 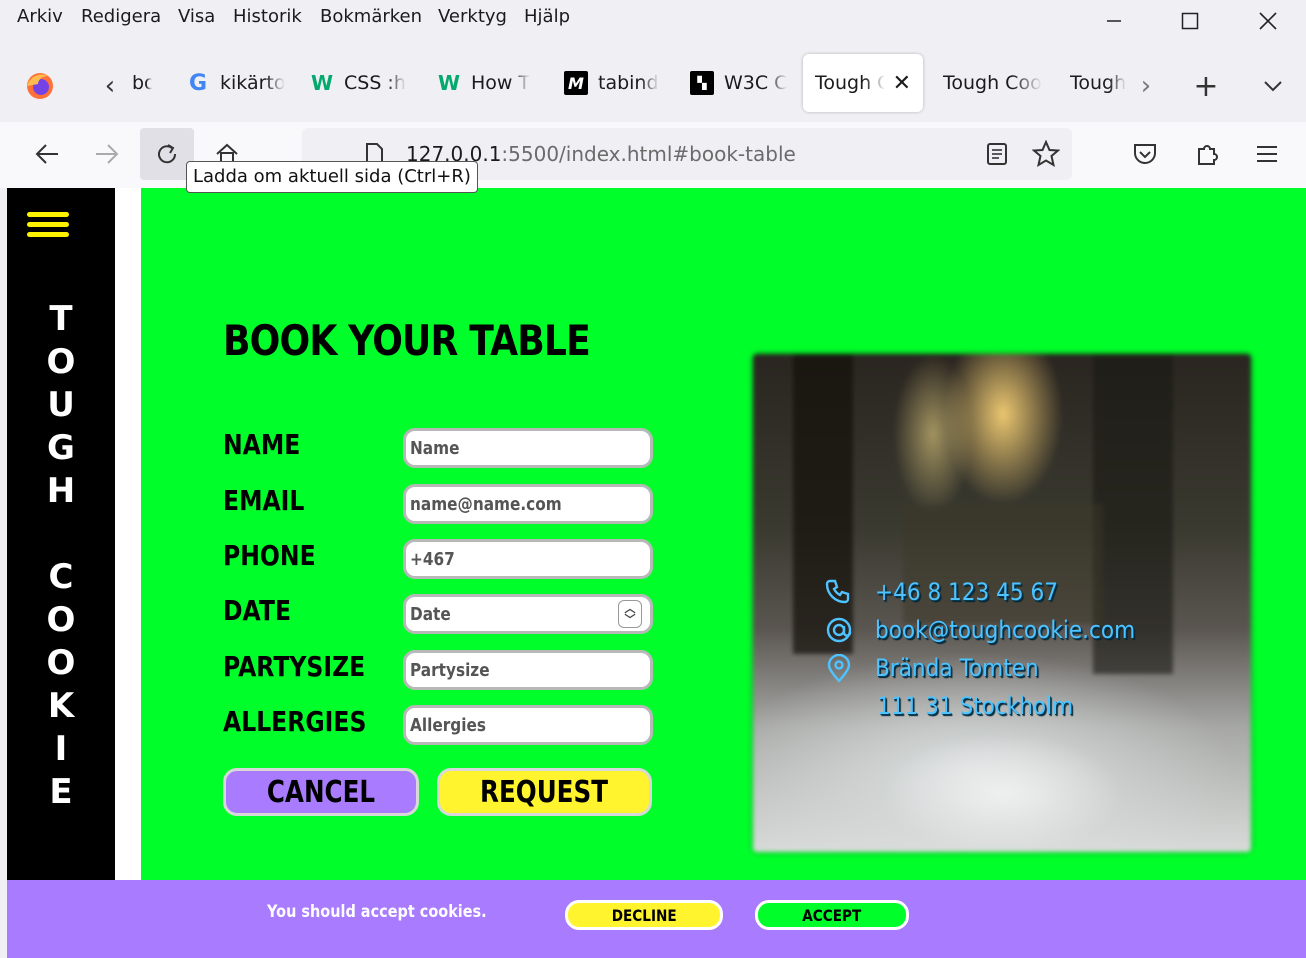 I want to click on tab-kikarto: G kikärto, so click(x=236, y=83).